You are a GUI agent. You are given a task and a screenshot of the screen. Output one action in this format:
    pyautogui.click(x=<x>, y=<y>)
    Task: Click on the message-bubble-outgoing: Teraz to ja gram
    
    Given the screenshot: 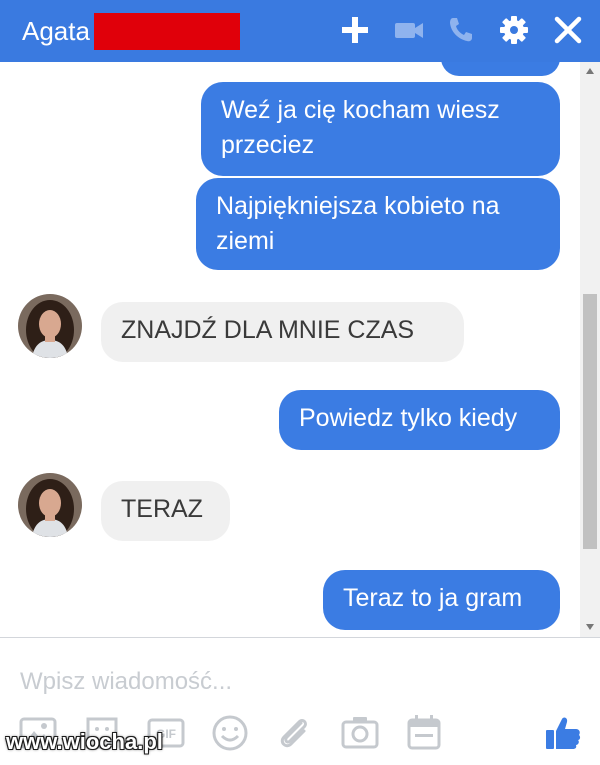 What is the action you would take?
    pyautogui.click(x=441, y=600)
    